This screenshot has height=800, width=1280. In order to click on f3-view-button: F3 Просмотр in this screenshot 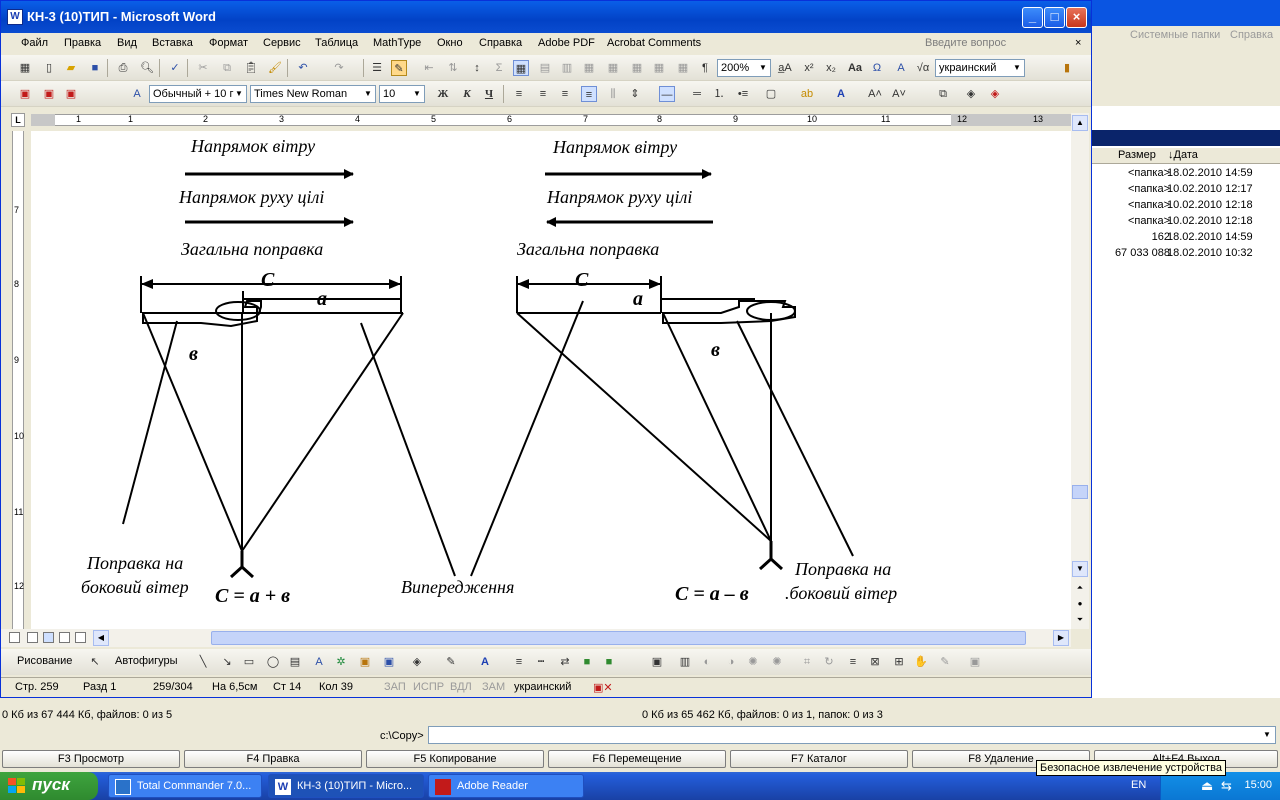, I will do `click(91, 759)`.